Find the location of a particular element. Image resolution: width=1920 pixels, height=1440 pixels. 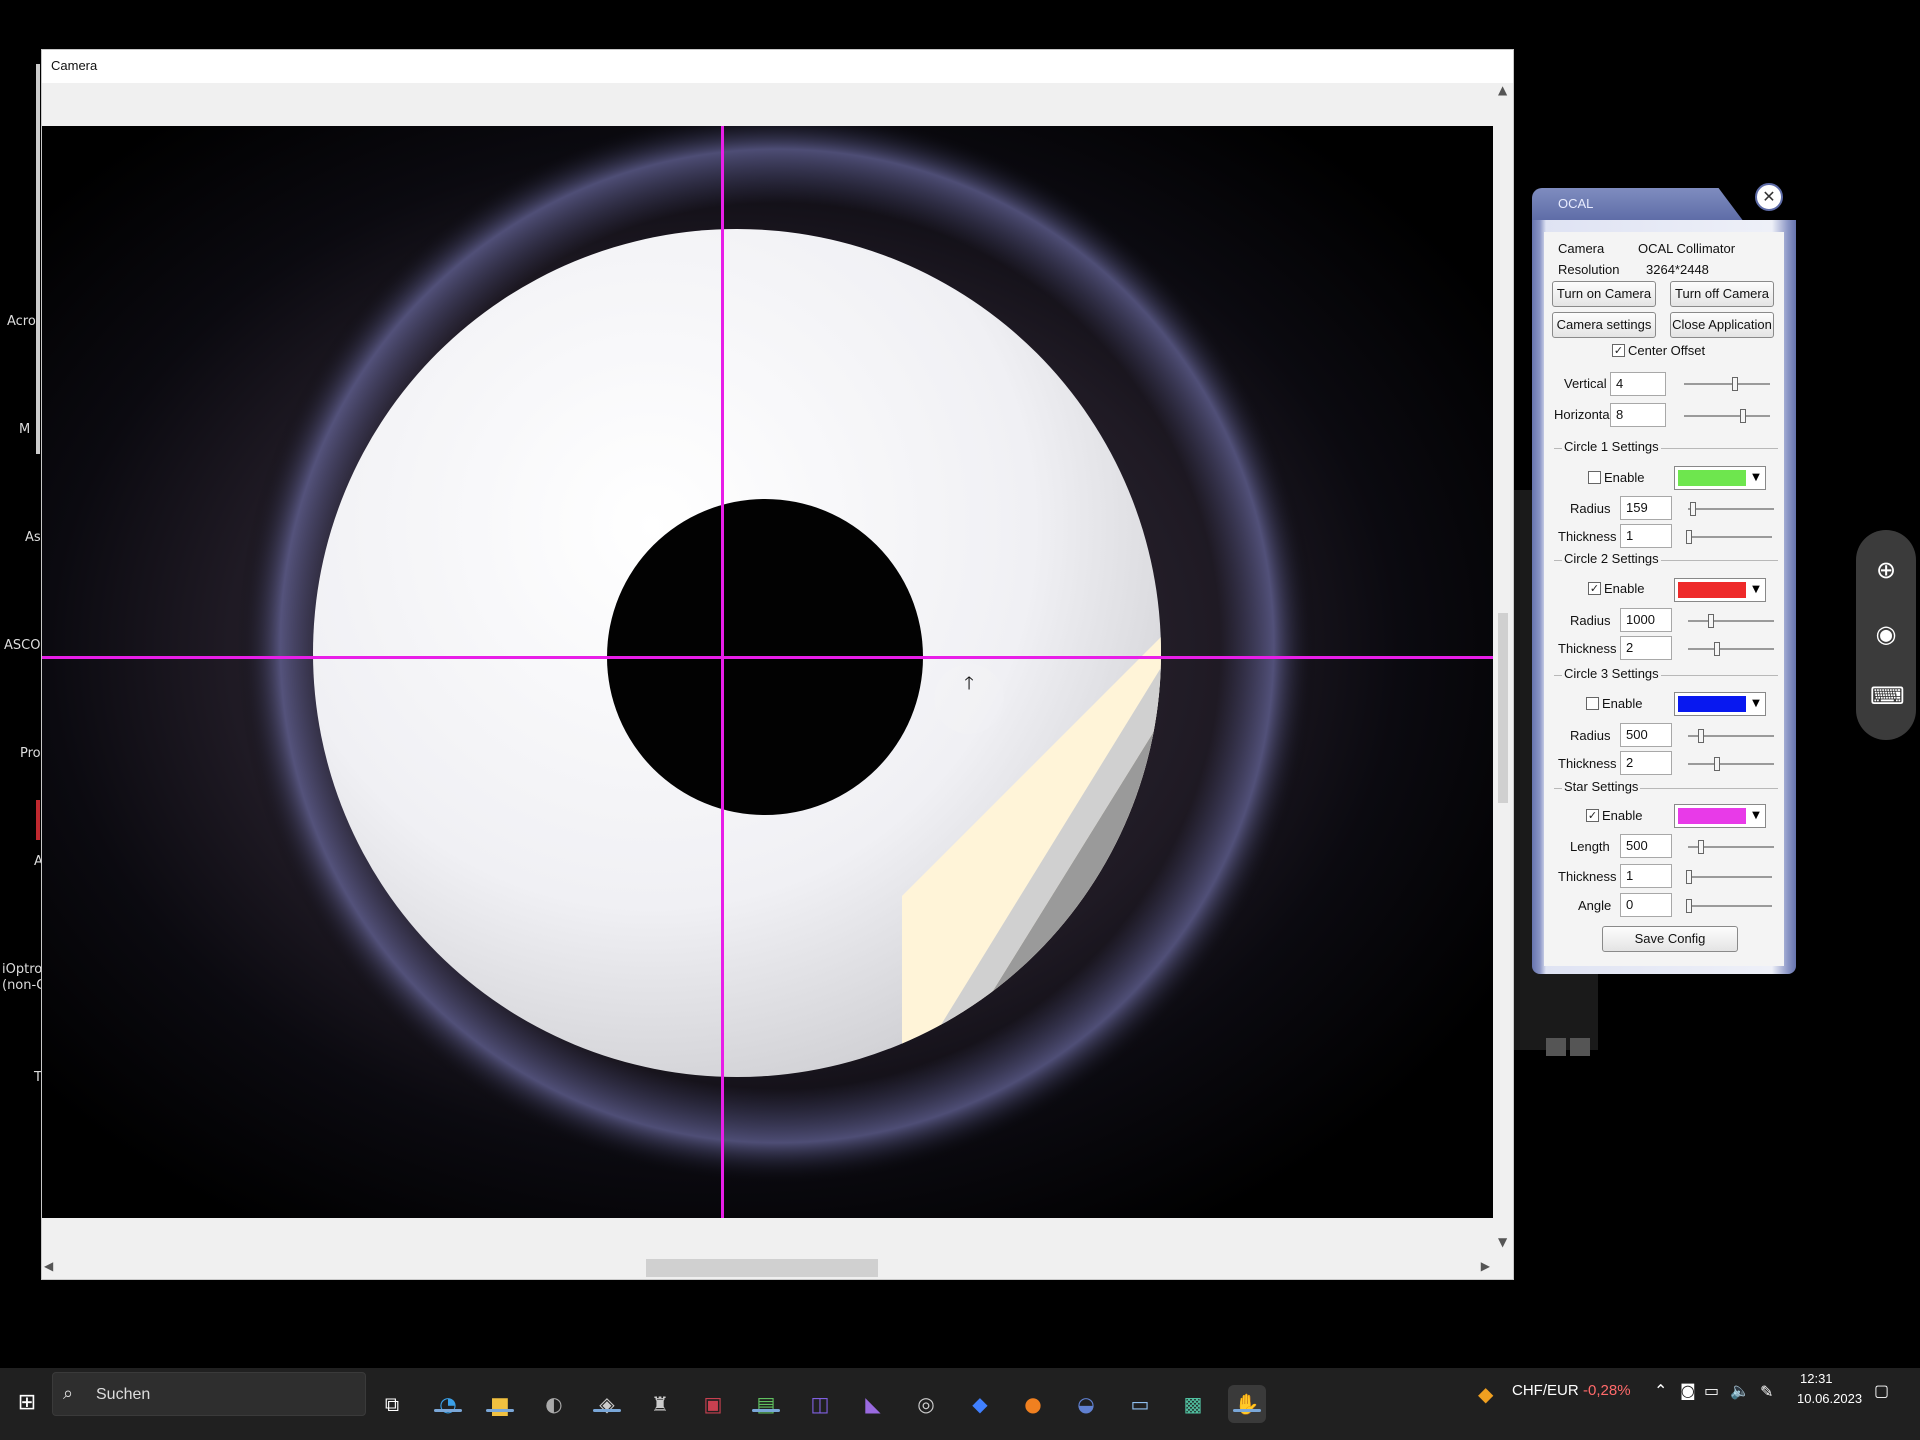

camera-titlebar: Camera is located at coordinates (777, 66).